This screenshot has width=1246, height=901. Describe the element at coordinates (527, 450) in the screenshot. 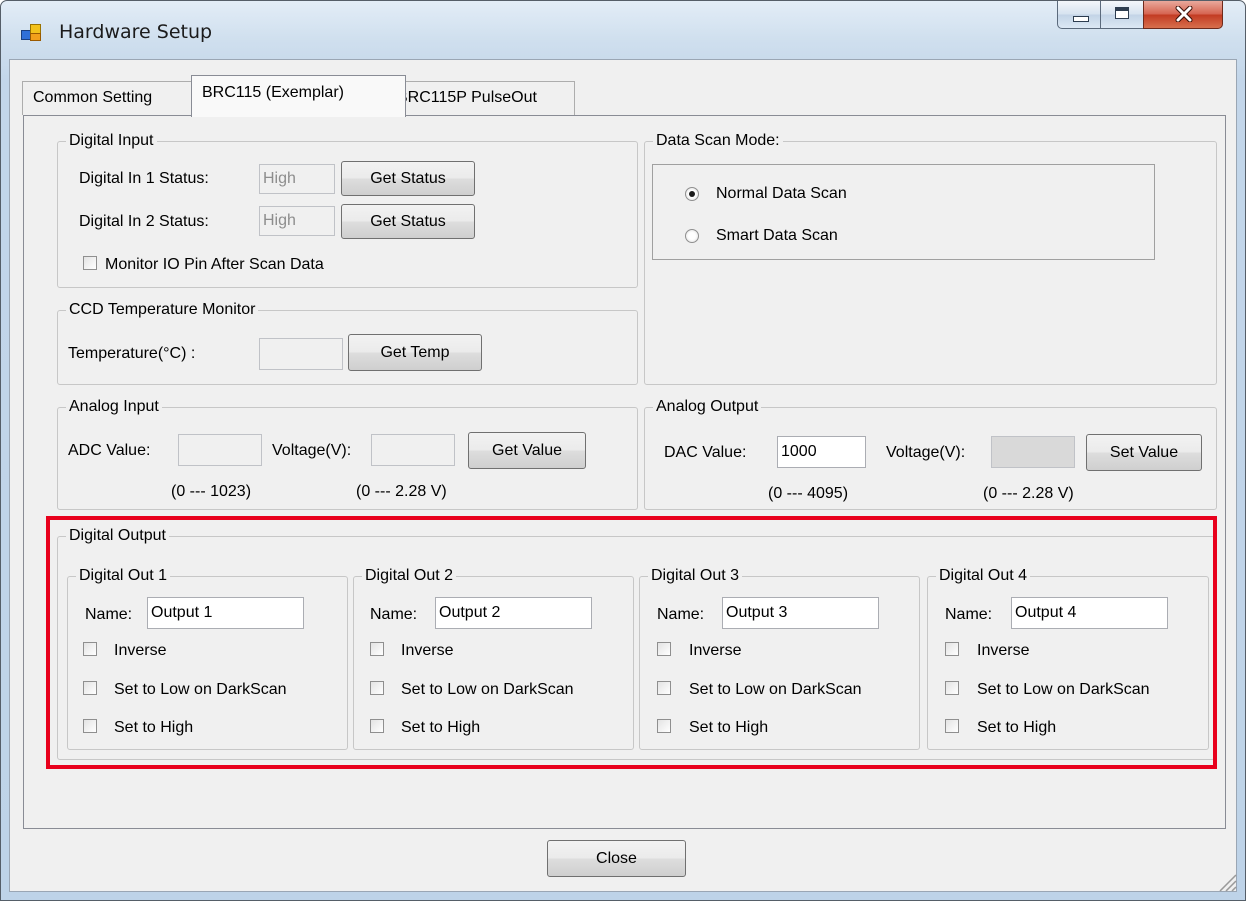

I see `get-value-button: Get Value` at that location.